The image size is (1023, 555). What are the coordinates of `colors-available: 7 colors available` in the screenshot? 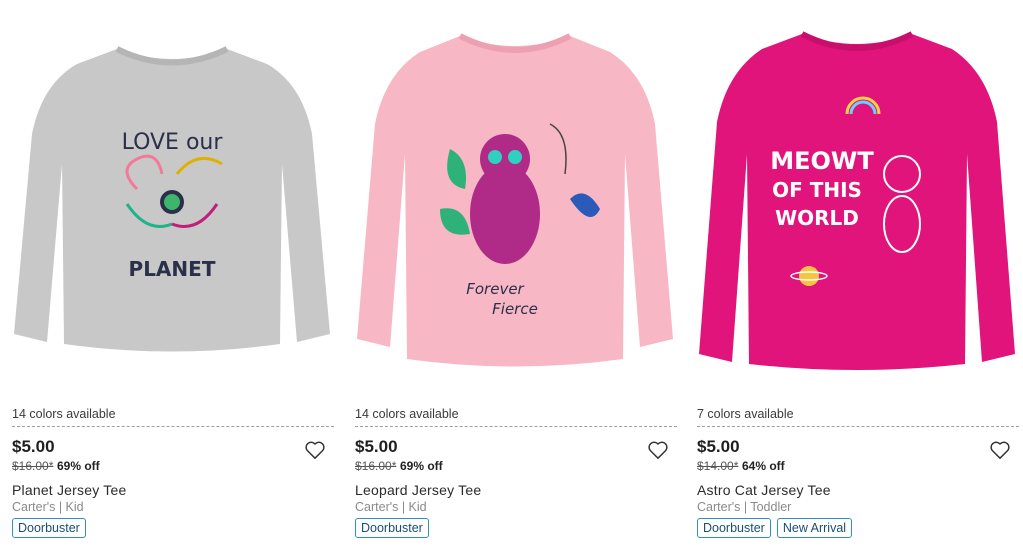 It's located at (745, 414).